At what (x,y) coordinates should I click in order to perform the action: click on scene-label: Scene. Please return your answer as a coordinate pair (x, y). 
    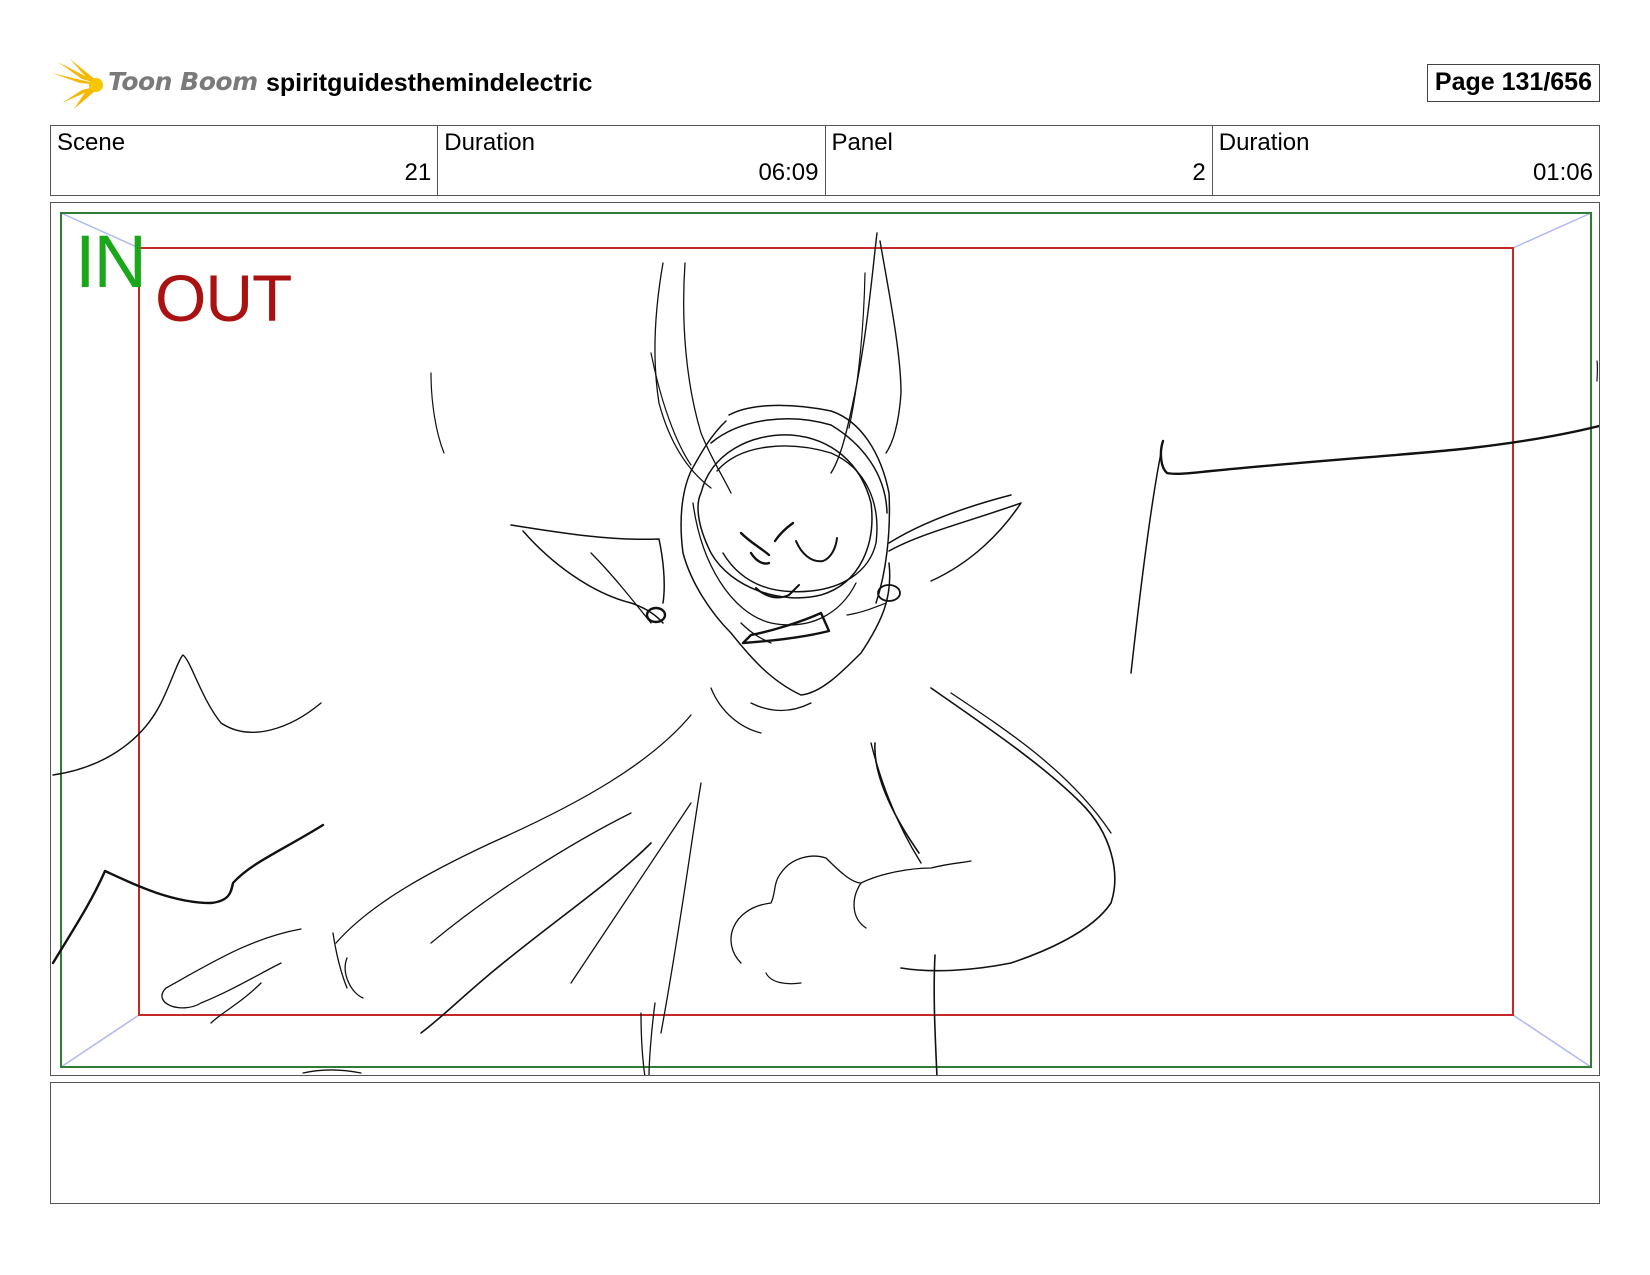
    Looking at the image, I should click on (91, 142).